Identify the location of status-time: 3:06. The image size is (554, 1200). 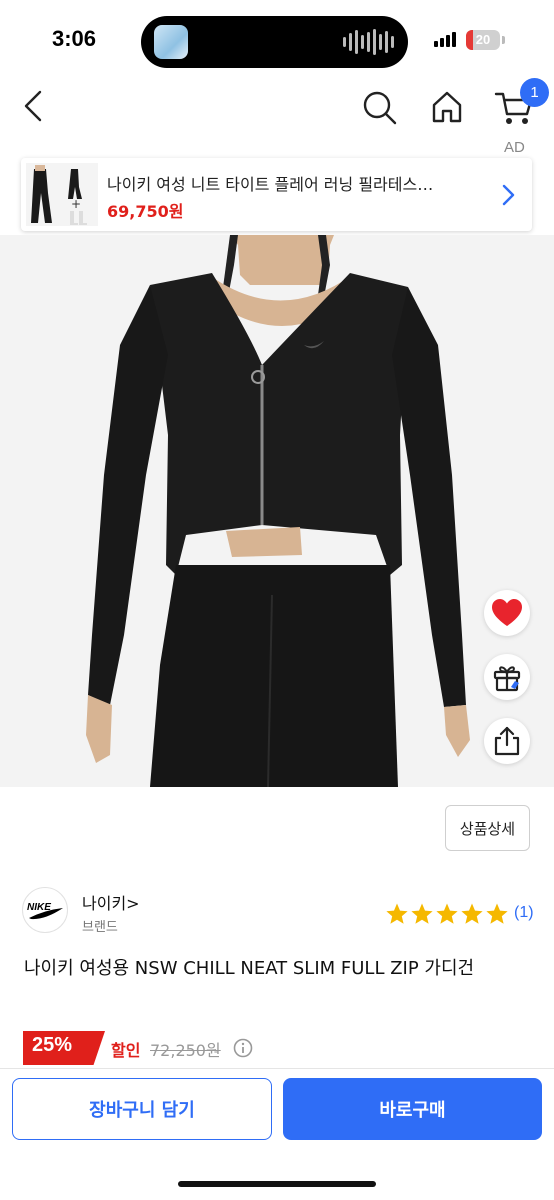
(74, 38).